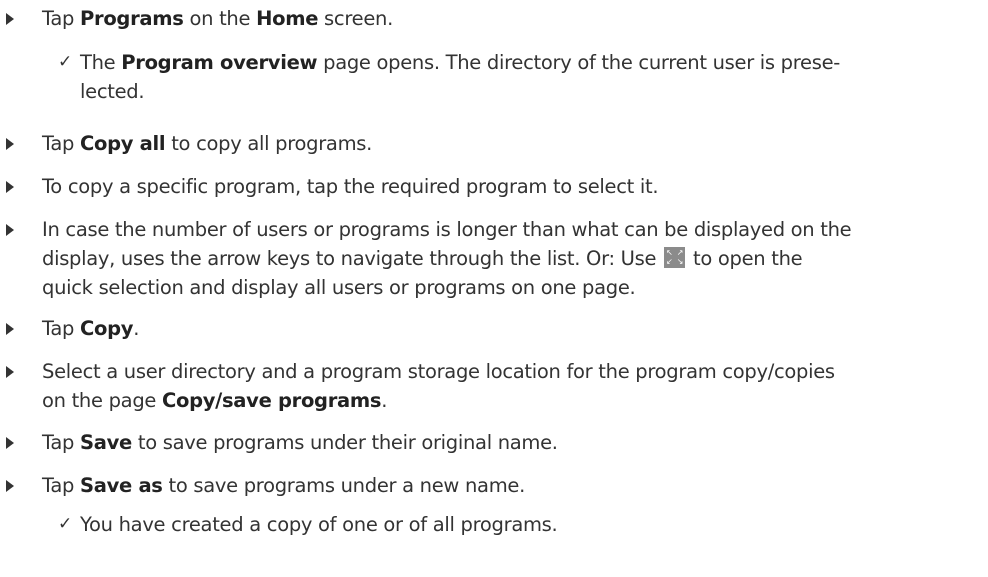 This screenshot has height=577, width=988. I want to click on step-5: Tap Copy., so click(484, 328).